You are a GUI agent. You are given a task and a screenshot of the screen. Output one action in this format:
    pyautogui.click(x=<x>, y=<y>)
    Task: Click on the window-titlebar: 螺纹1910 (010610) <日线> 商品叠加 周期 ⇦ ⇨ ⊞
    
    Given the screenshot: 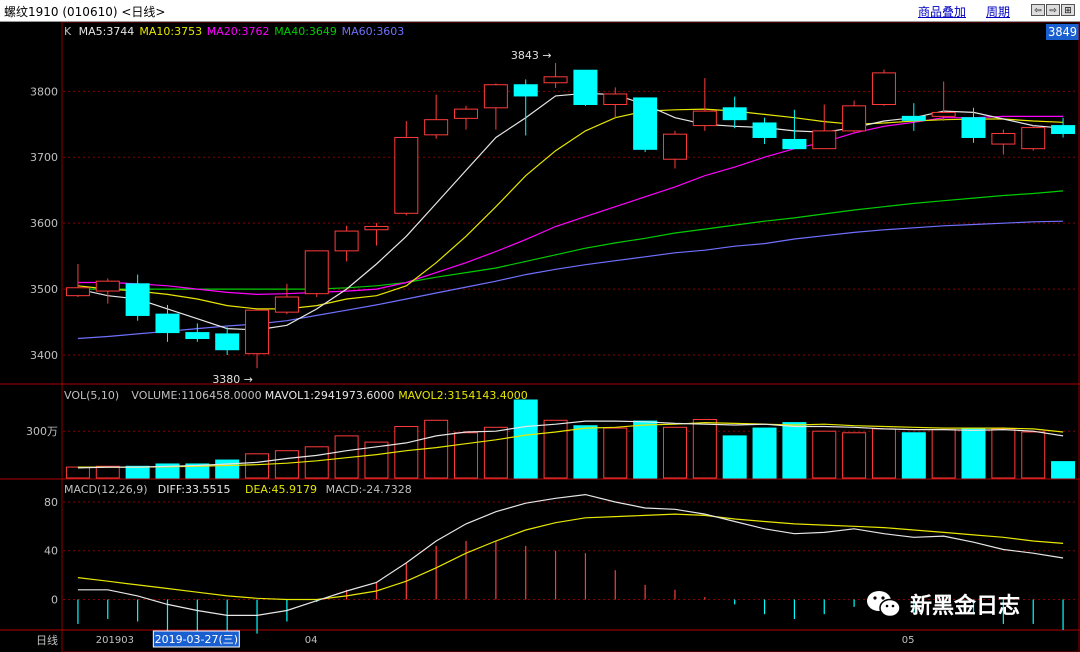 What is the action you would take?
    pyautogui.click(x=540, y=11)
    